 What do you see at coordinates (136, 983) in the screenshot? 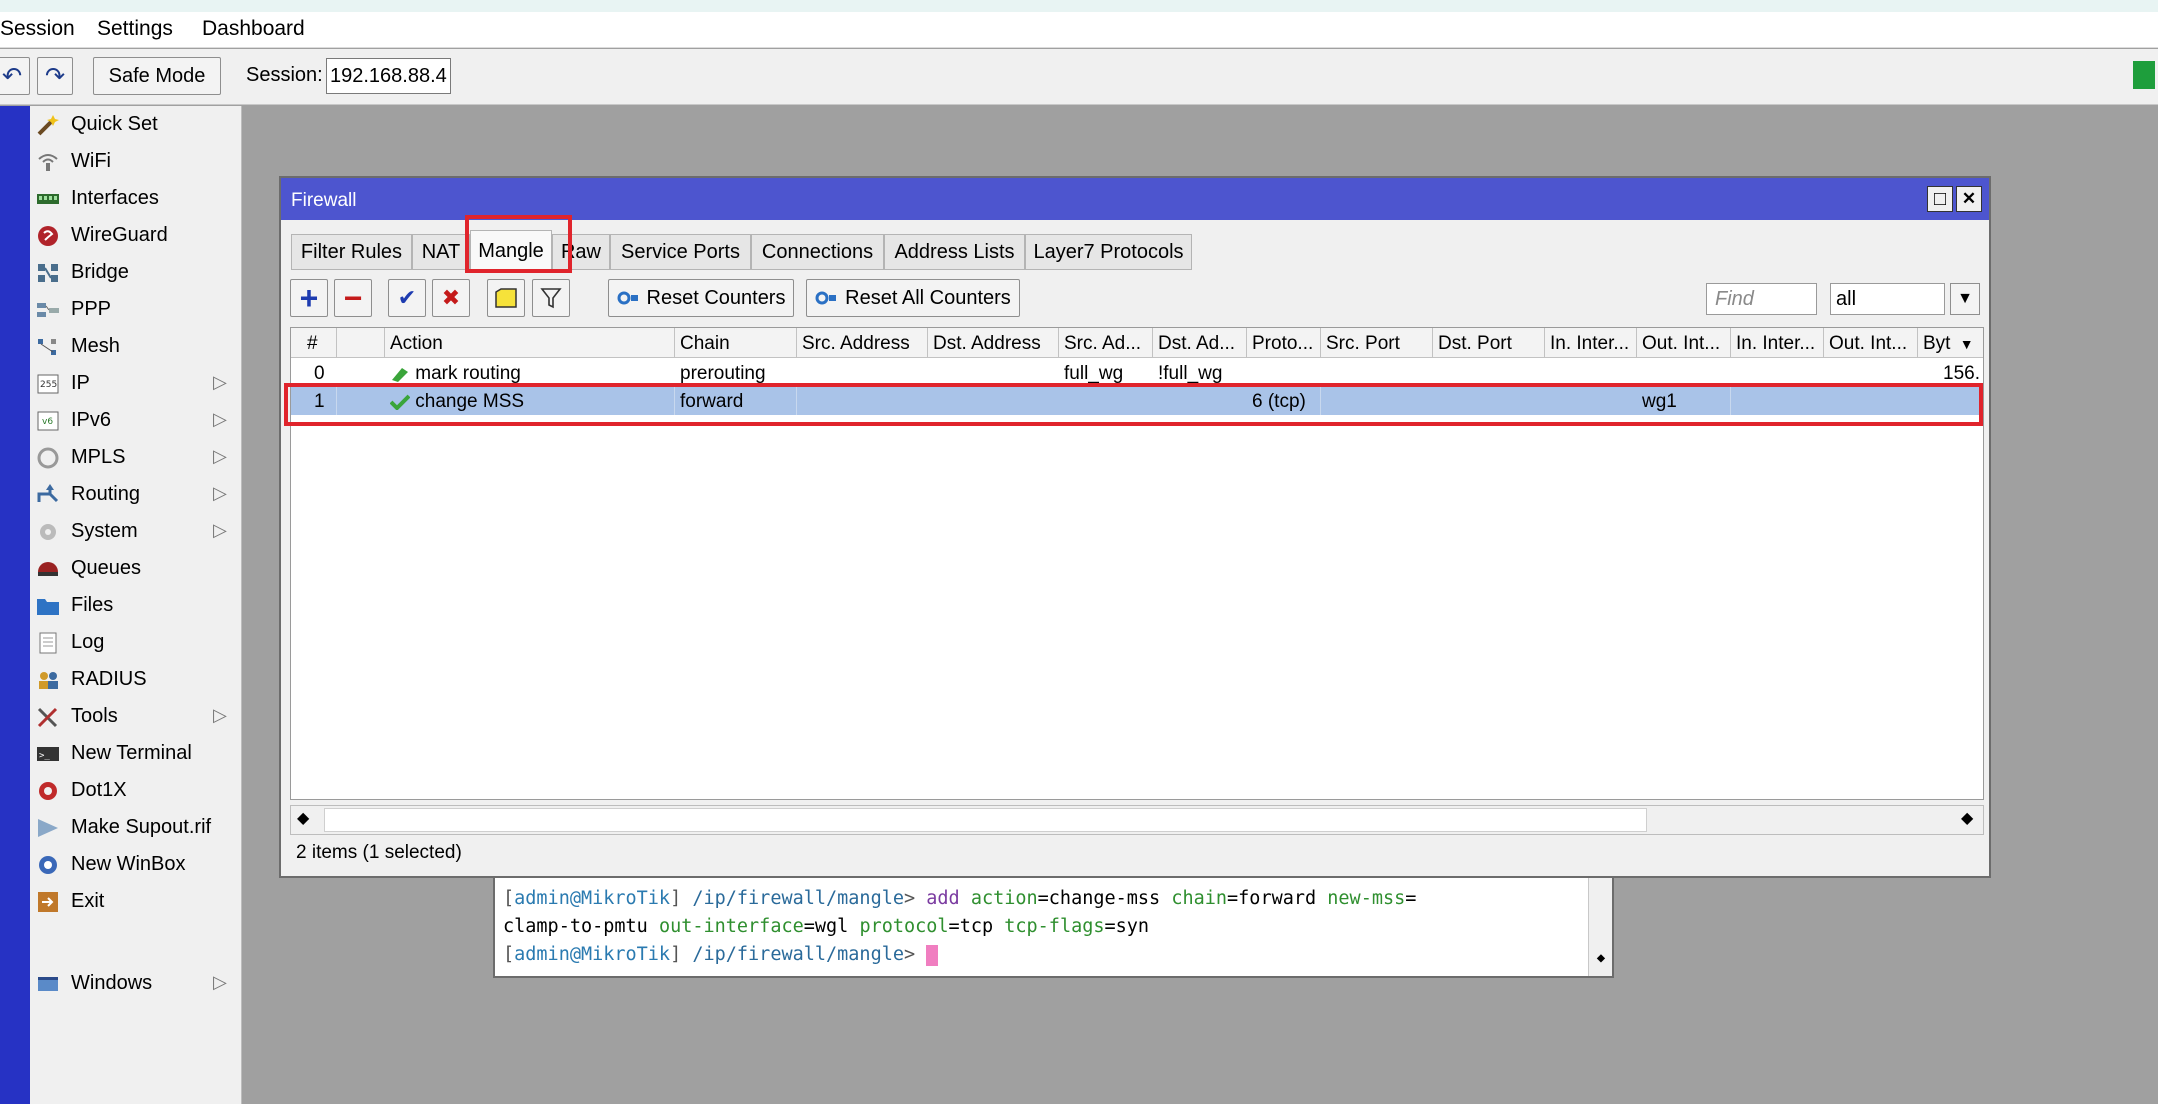
I see `sidebar-item-windows: Windows ▷` at bounding box center [136, 983].